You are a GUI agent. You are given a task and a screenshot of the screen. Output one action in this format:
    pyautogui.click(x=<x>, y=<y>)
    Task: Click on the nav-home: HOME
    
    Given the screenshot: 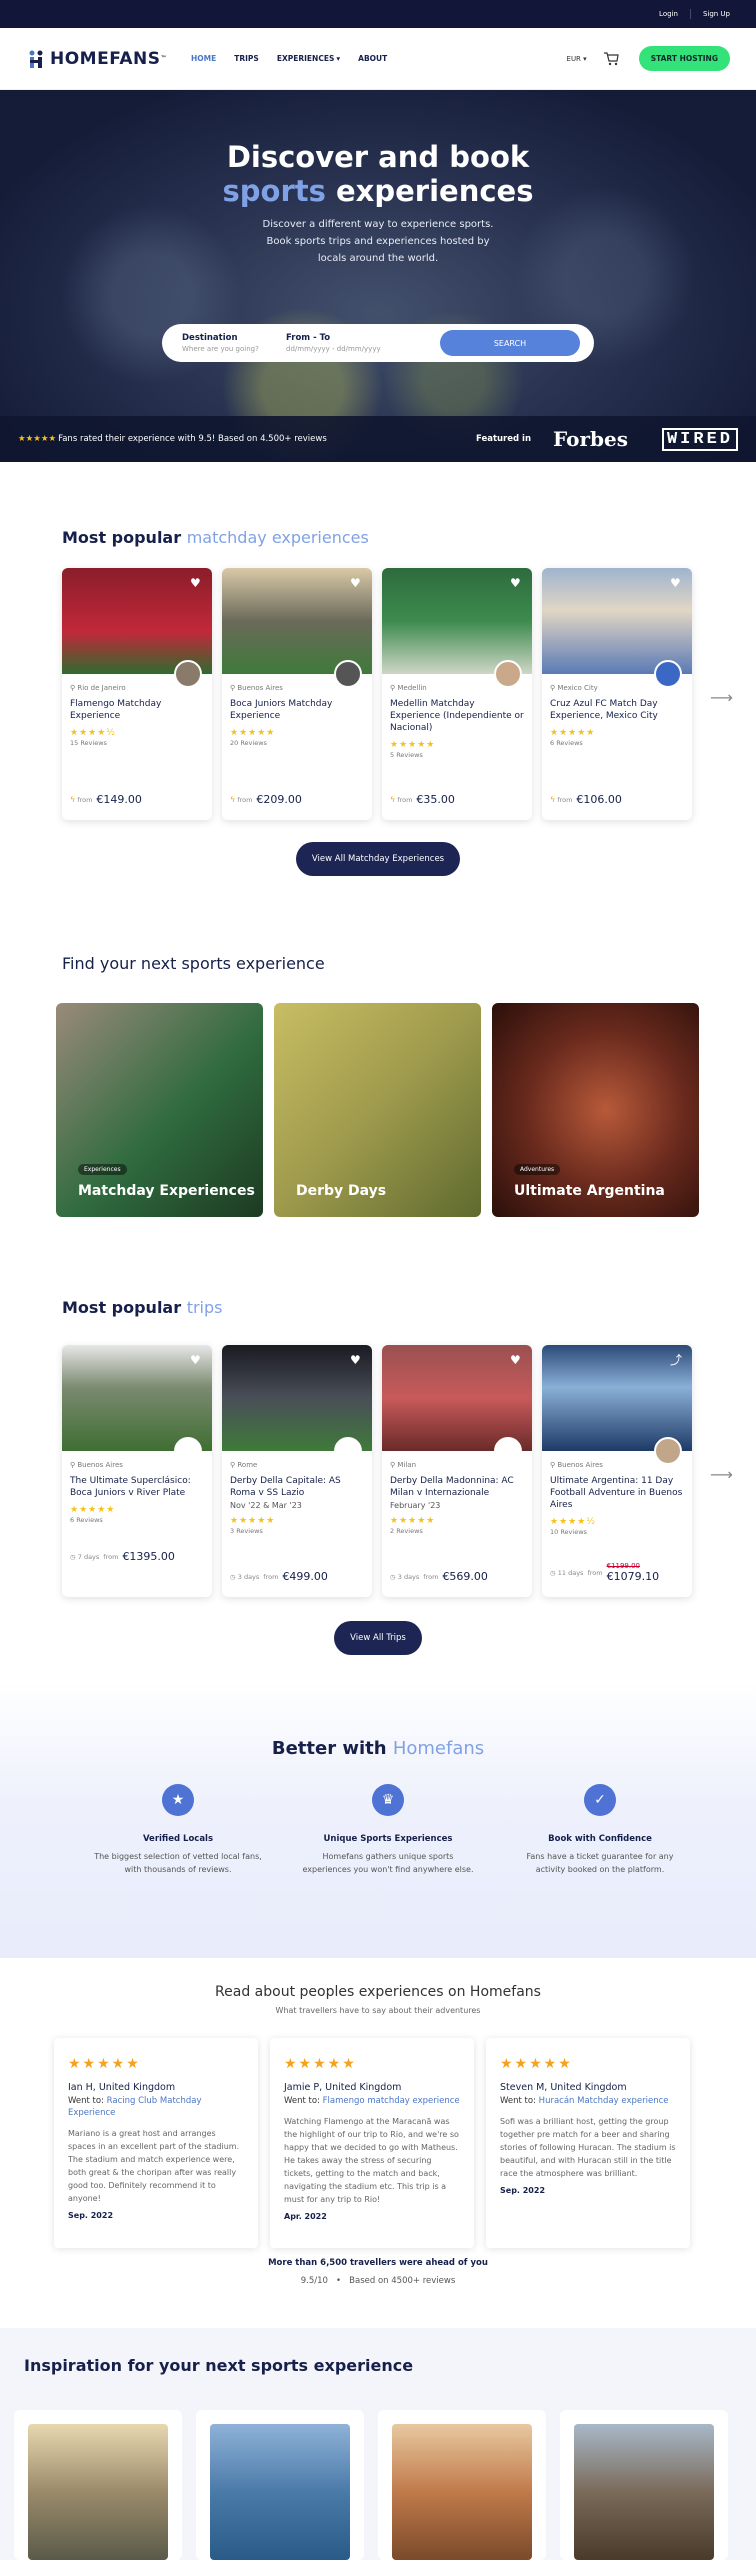 What is the action you would take?
    pyautogui.click(x=203, y=58)
    